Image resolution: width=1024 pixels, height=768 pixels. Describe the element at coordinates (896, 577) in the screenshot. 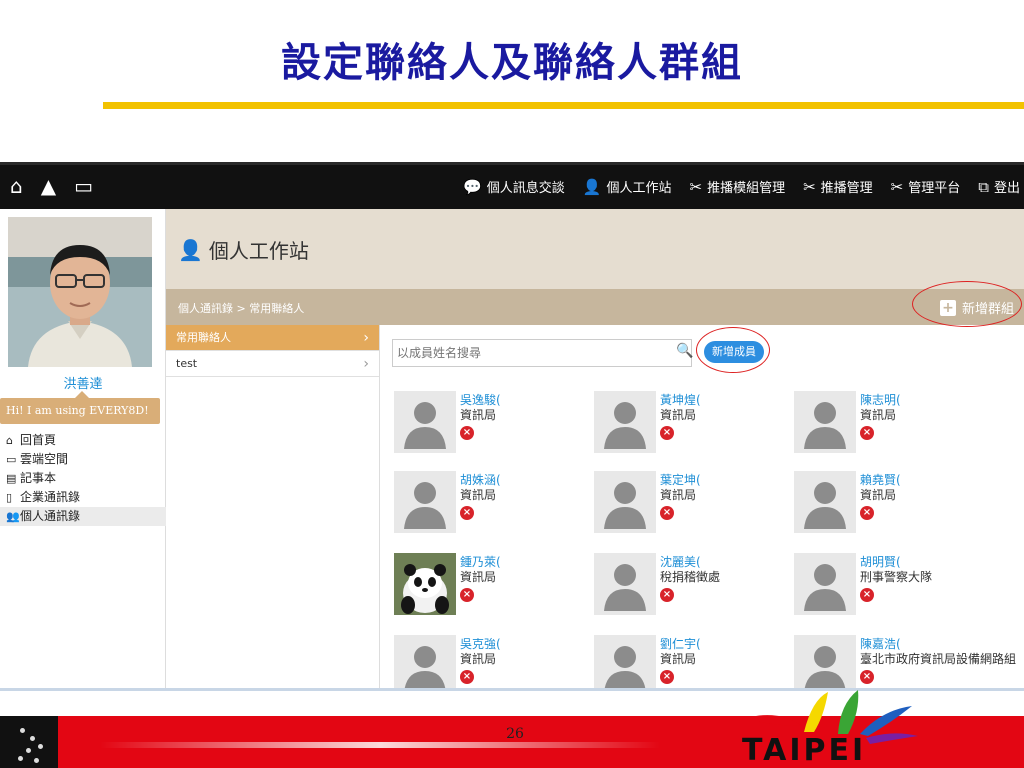

I see `contact-dept: 刑事警察大隊` at that location.